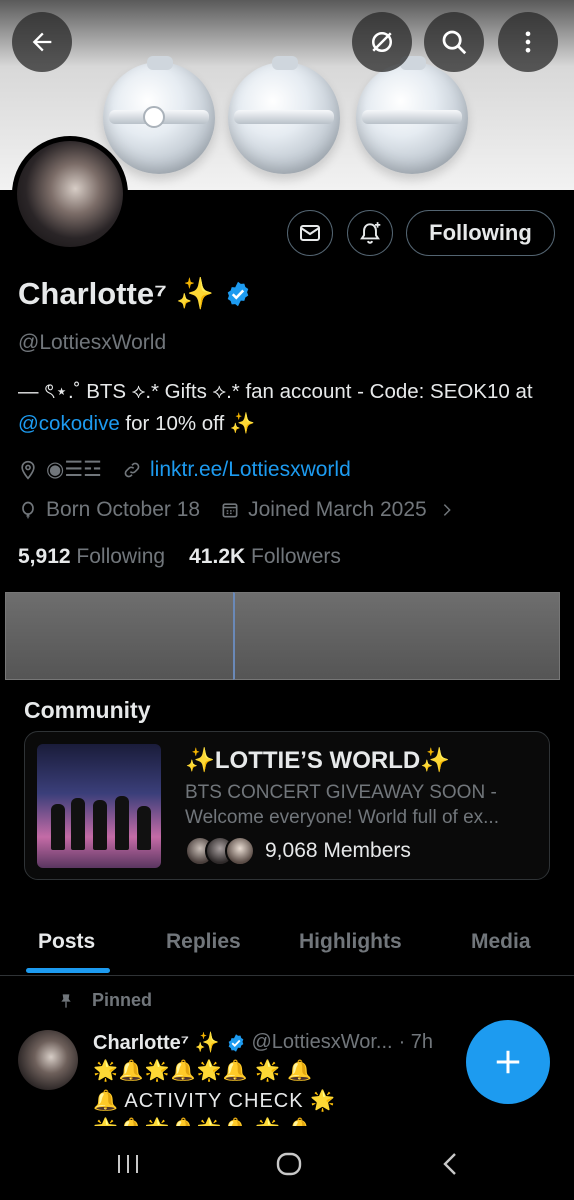 The image size is (574, 1200). I want to click on following-count-link: 5,912 Following, so click(91, 557).